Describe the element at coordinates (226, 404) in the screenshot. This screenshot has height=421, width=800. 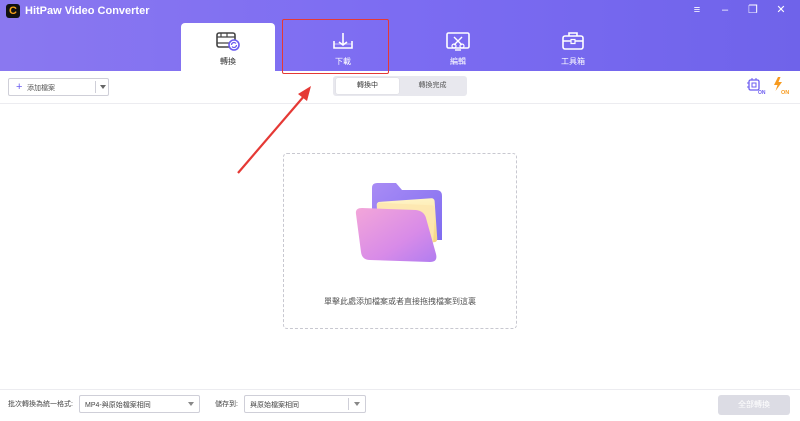
I see `save-to-label: 儲存到:` at that location.